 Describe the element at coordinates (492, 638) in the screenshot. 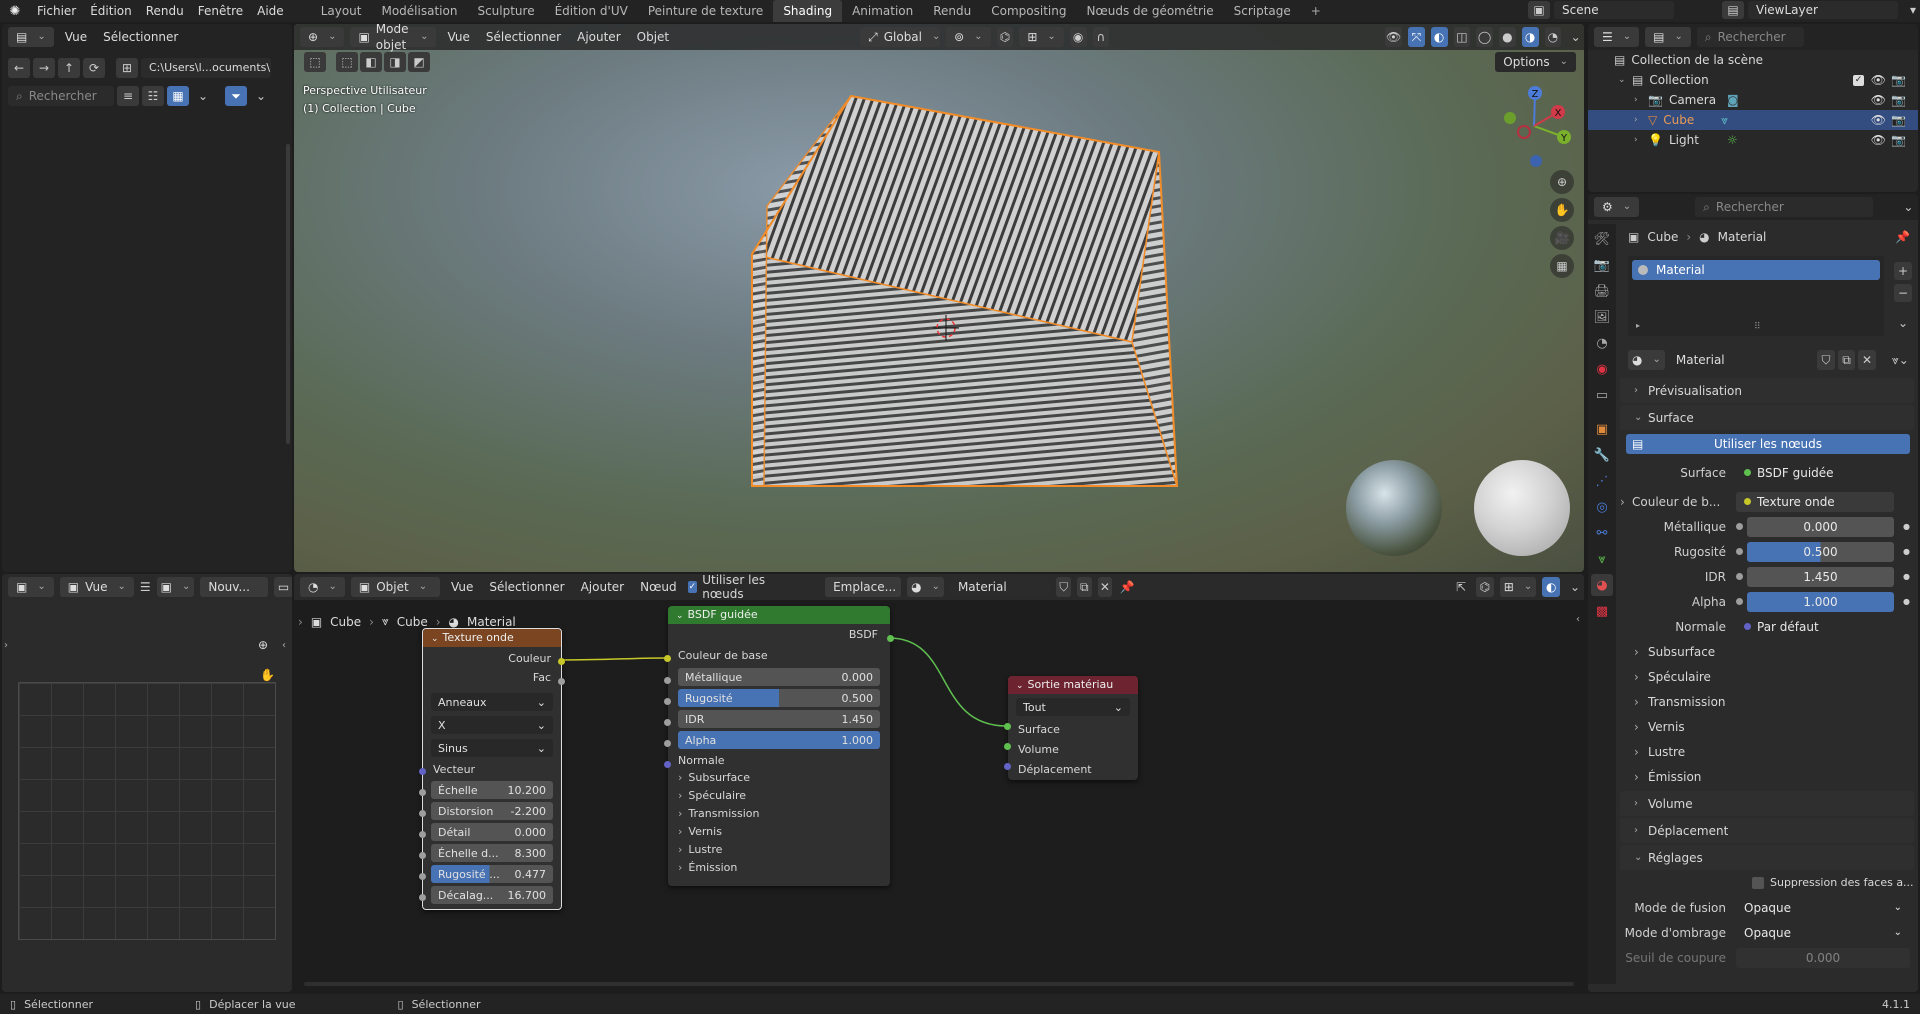

I see `wave-node-header: ⌄ Texture onde` at that location.